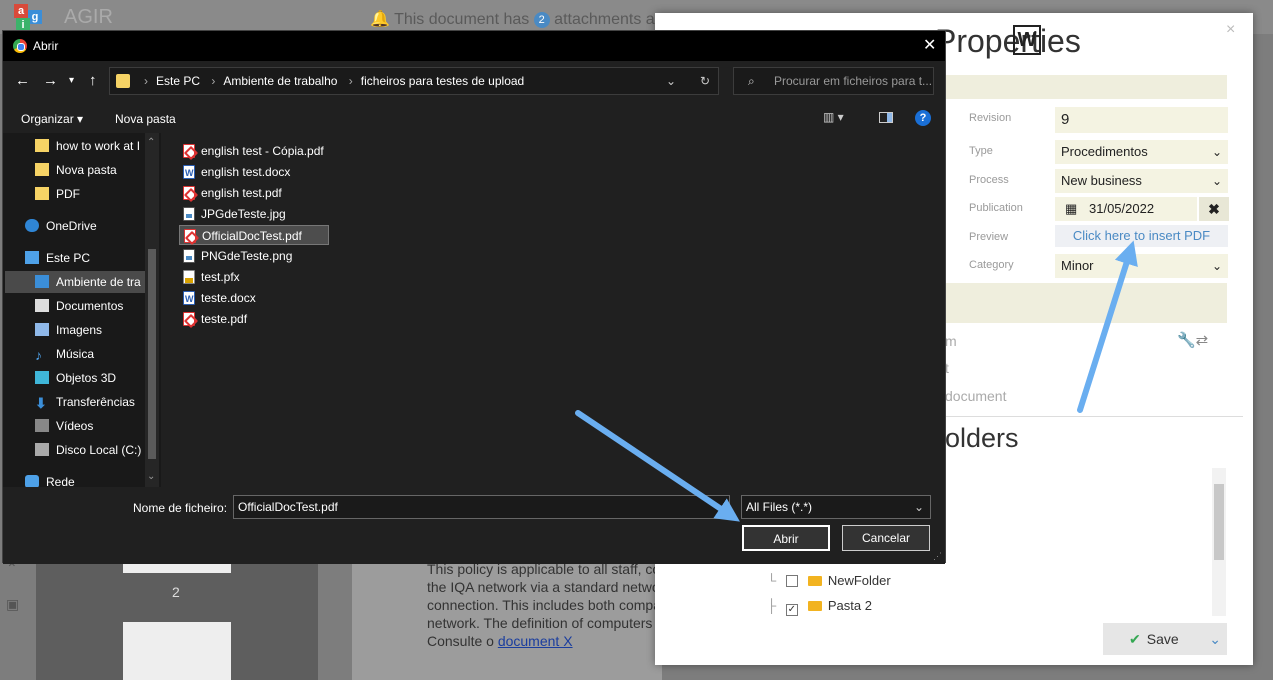 The image size is (1273, 680). Describe the element at coordinates (52, 119) in the screenshot. I see `organize-menu: Organizar ▾` at that location.